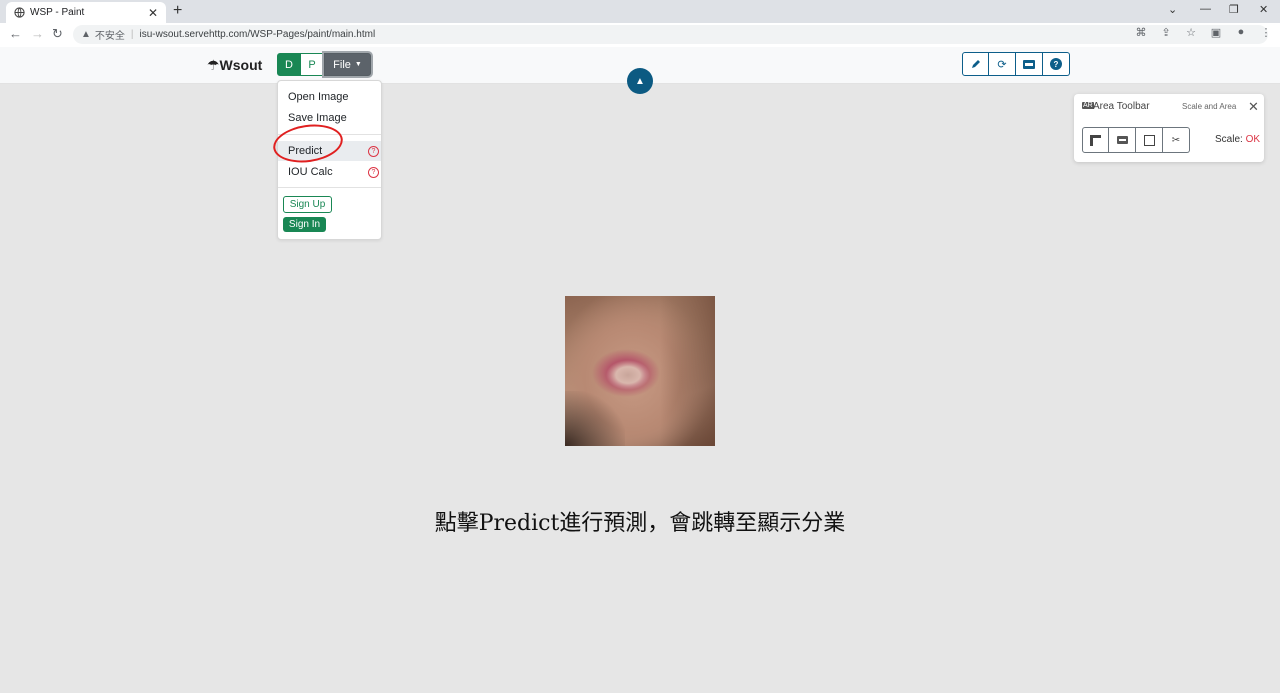 This screenshot has width=1280, height=693. I want to click on help-tool-button: ?, so click(1056, 64).